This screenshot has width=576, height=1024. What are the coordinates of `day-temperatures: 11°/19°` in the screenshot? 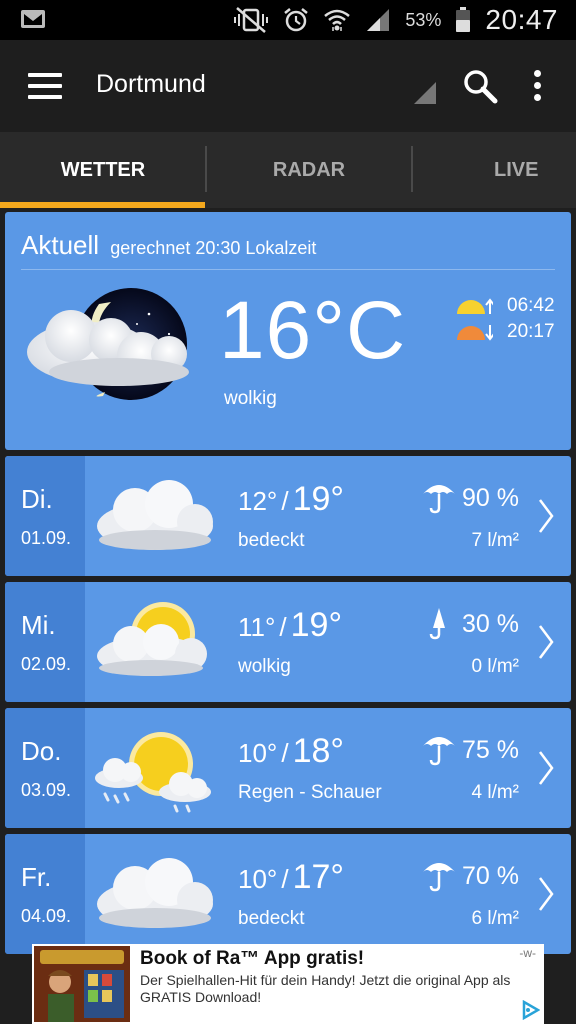 It's located at (290, 625).